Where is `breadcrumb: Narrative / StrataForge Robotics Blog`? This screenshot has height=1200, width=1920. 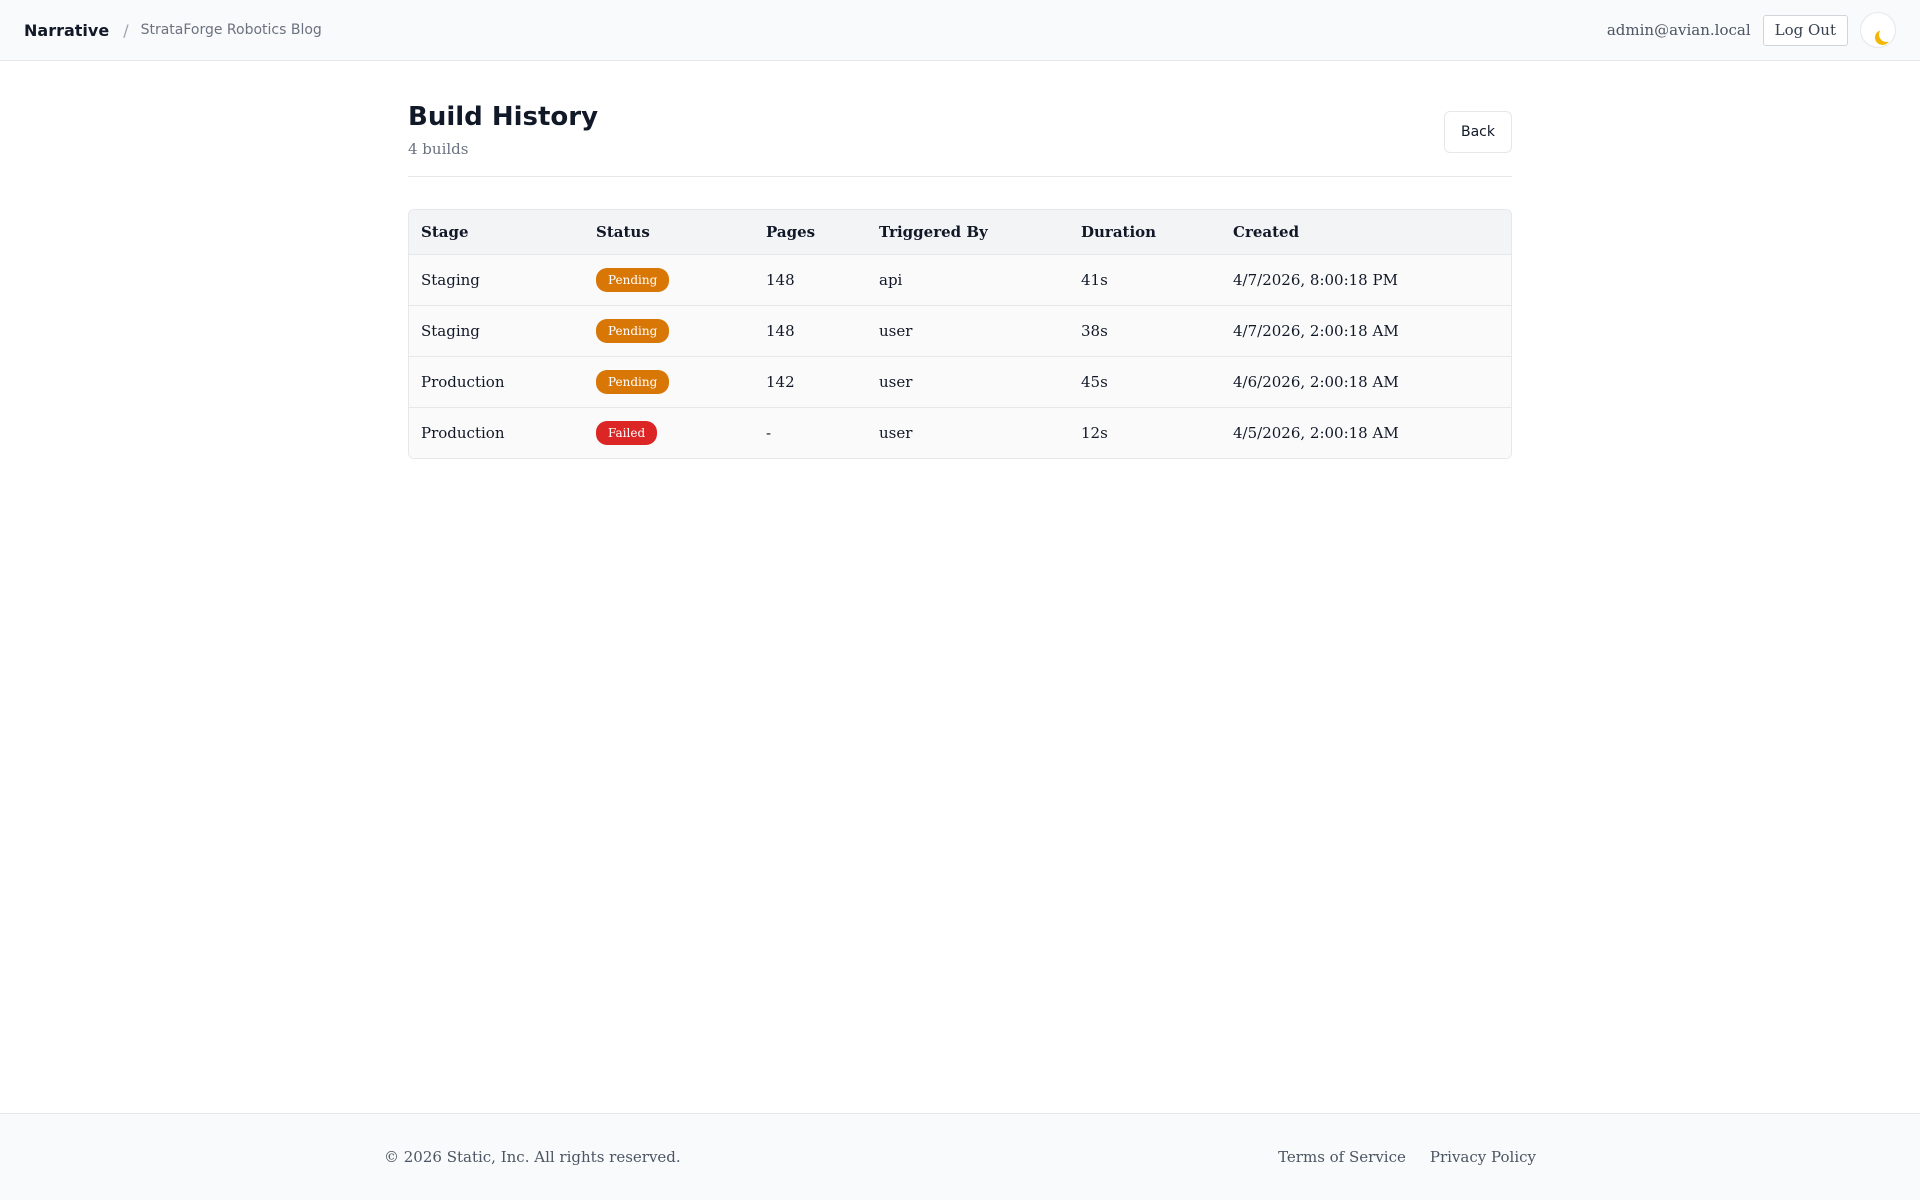
breadcrumb: Narrative / StrataForge Robotics Blog is located at coordinates (173, 30).